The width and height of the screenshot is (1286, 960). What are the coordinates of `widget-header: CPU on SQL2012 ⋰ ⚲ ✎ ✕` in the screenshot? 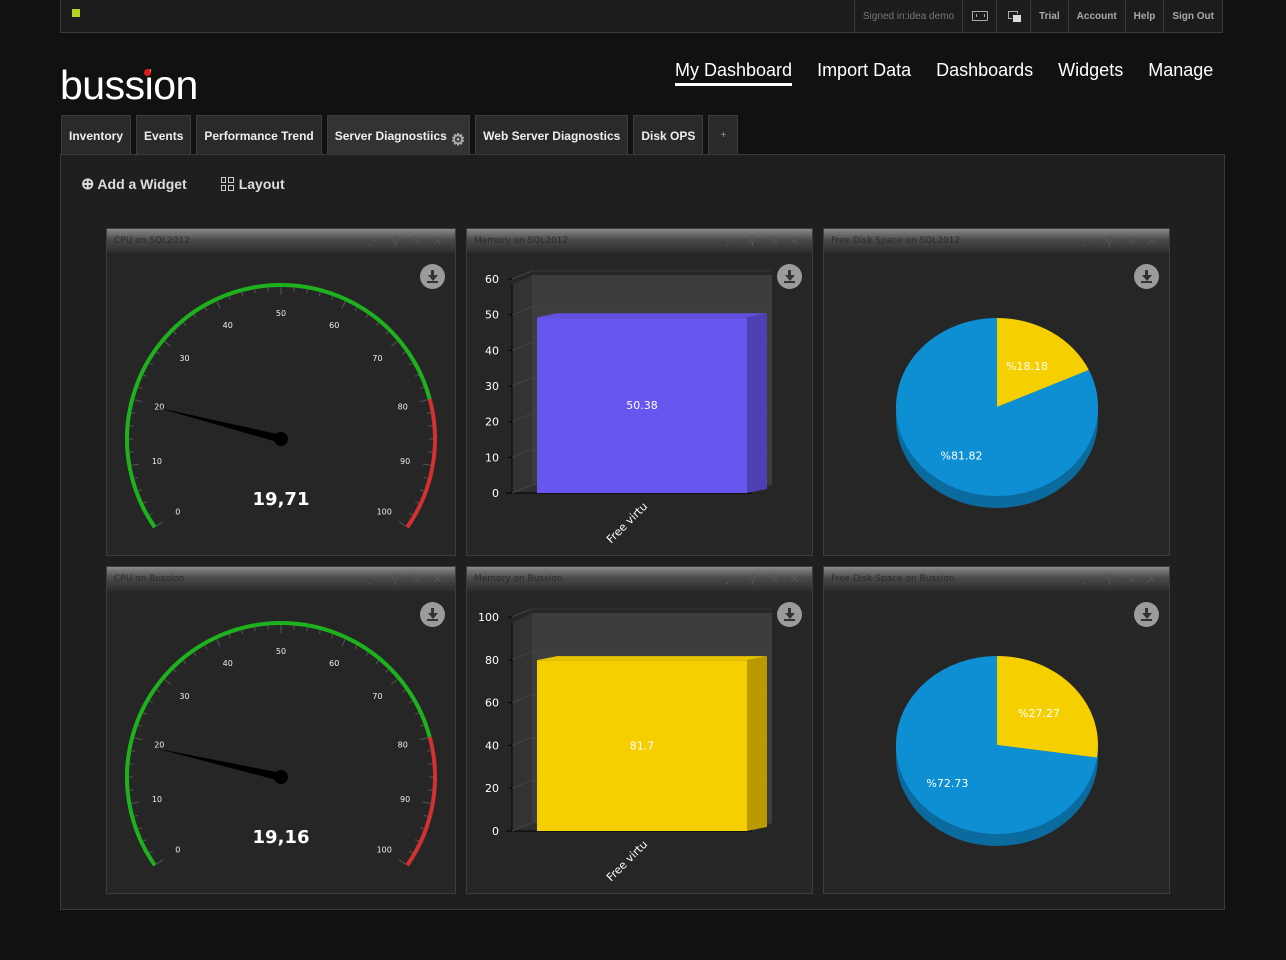 It's located at (281, 241).